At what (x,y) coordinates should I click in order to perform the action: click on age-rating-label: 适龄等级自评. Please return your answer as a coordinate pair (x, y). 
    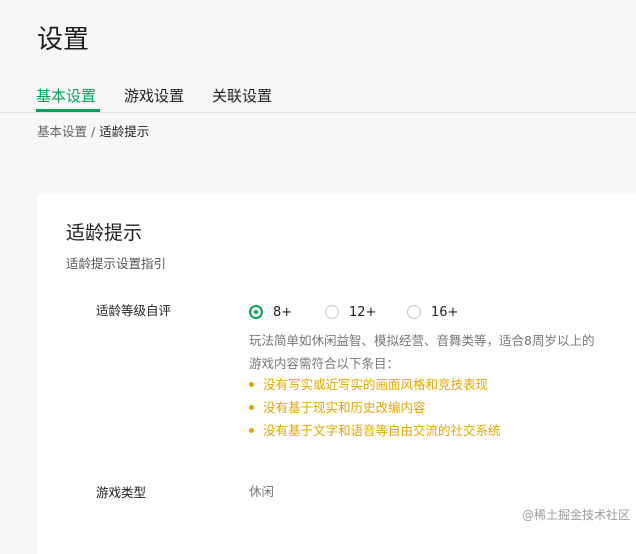
    Looking at the image, I should click on (134, 310).